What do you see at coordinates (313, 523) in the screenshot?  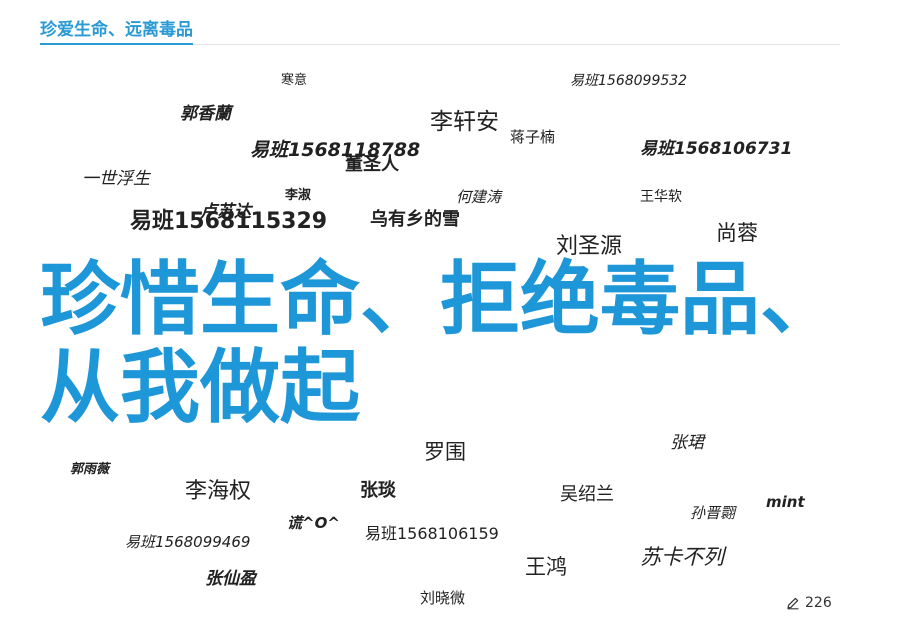 I see `cloud-word: 谎^O^` at bounding box center [313, 523].